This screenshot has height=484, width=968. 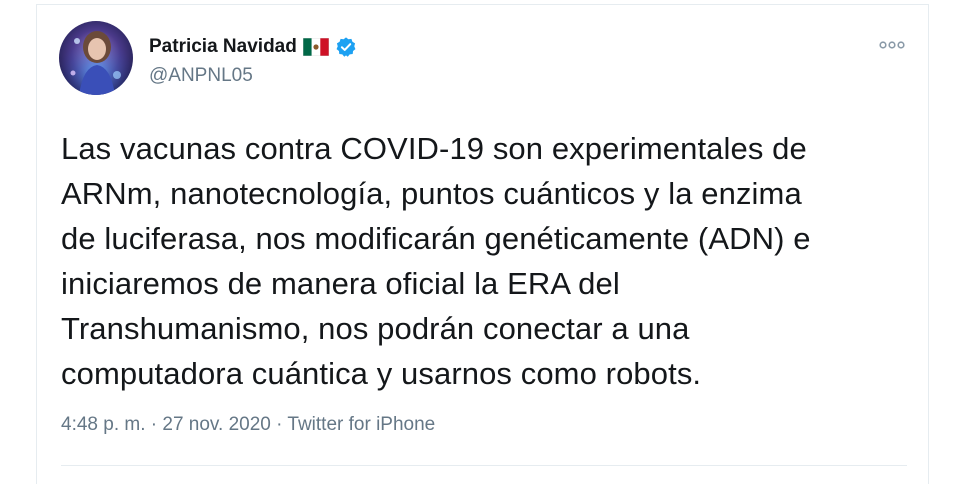 I want to click on more-options-icon, so click(x=892, y=45).